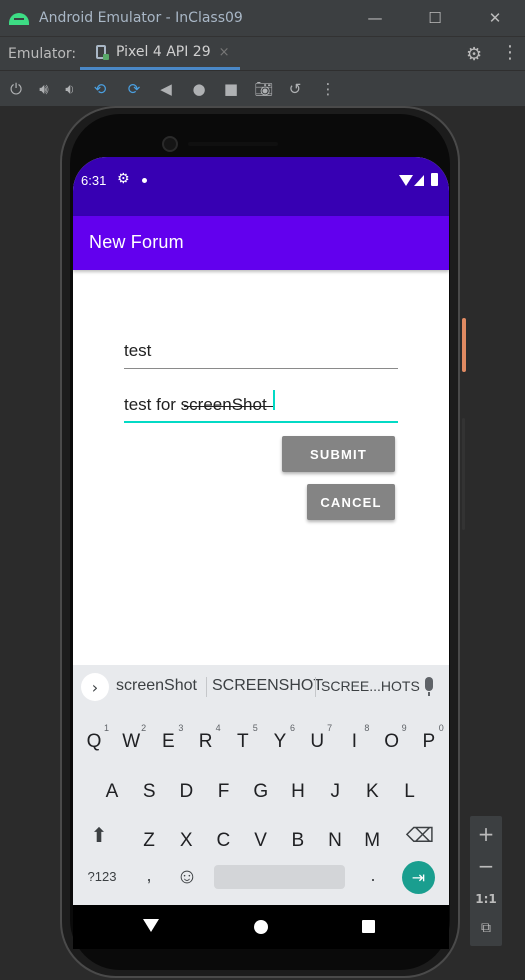 This screenshot has height=980, width=525. I want to click on period-key: ., so click(373, 875).